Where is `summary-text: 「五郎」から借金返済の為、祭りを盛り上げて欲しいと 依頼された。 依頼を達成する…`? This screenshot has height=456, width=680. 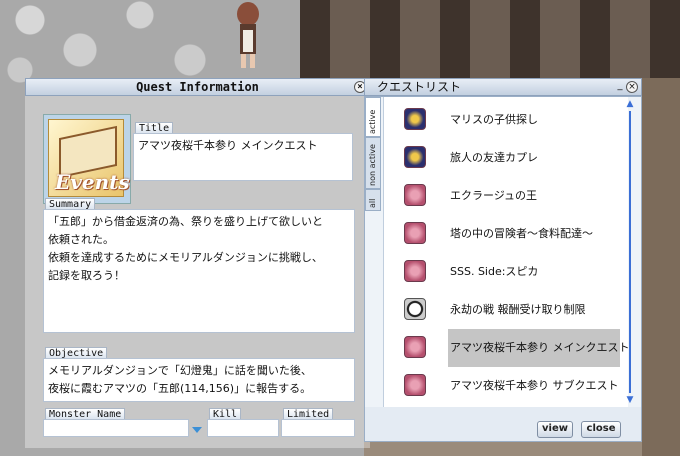
summary-text: 「五郎」から借金返済の為、祭りを盛り上げて欲しいと 依頼された。 依頼を達成する… is located at coordinates (185, 248).